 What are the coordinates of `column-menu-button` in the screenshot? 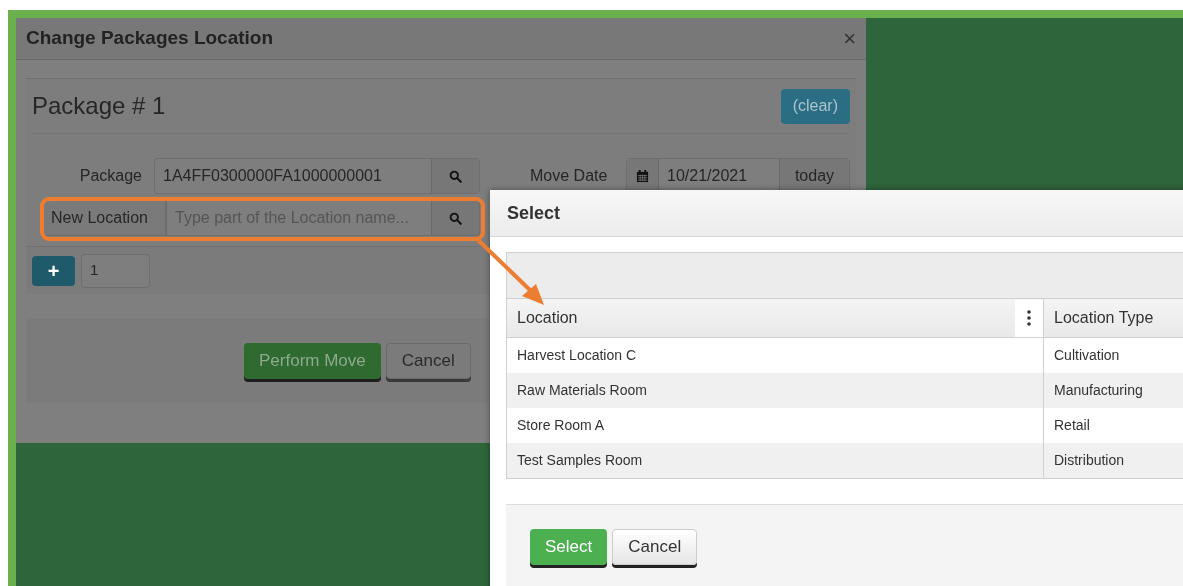 It's located at (1029, 318).